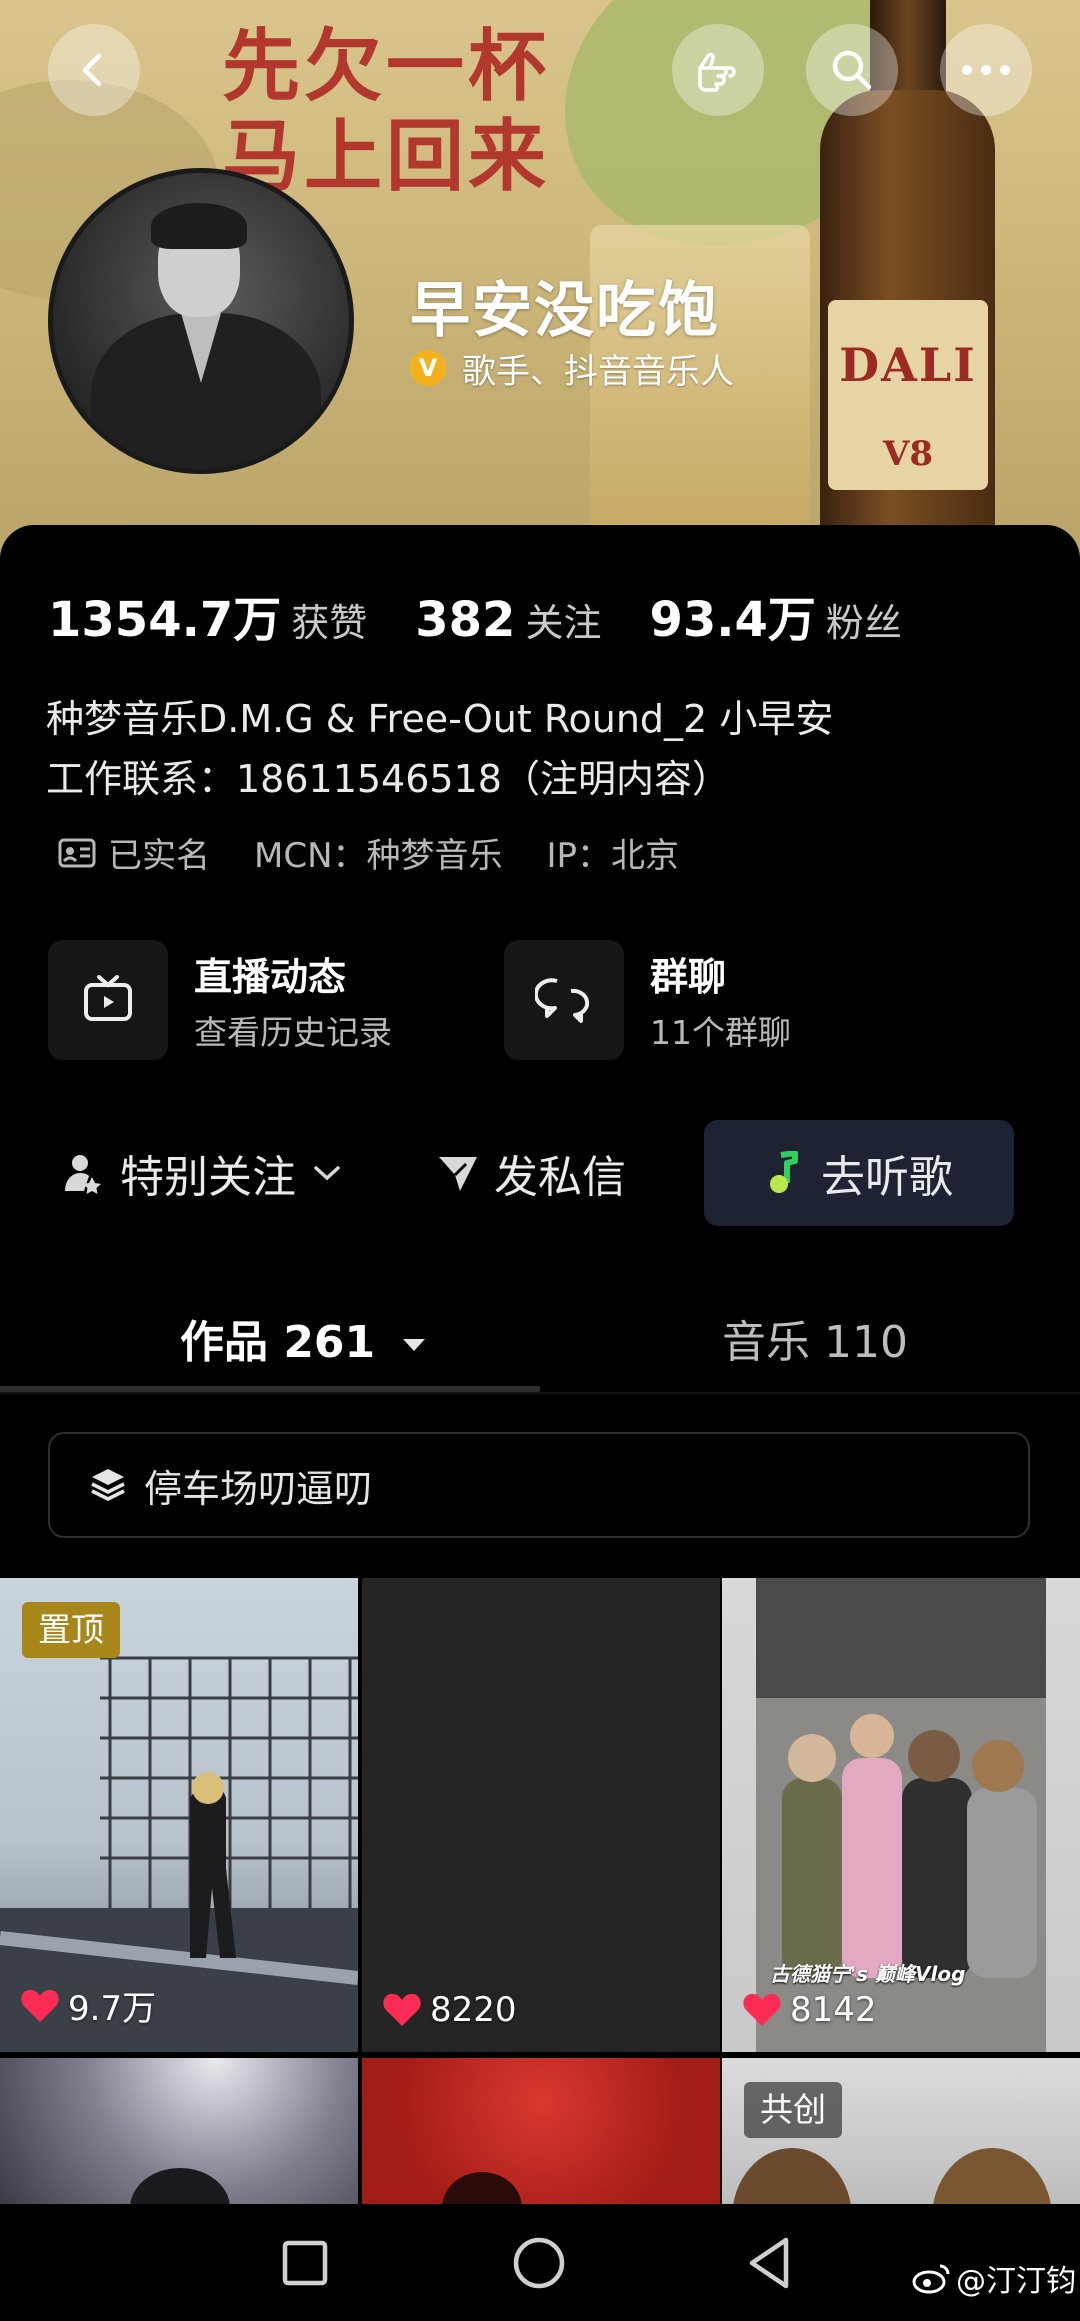 The width and height of the screenshot is (1080, 2321). I want to click on video-thumbnail: 置顶 9.7万, so click(179, 1815).